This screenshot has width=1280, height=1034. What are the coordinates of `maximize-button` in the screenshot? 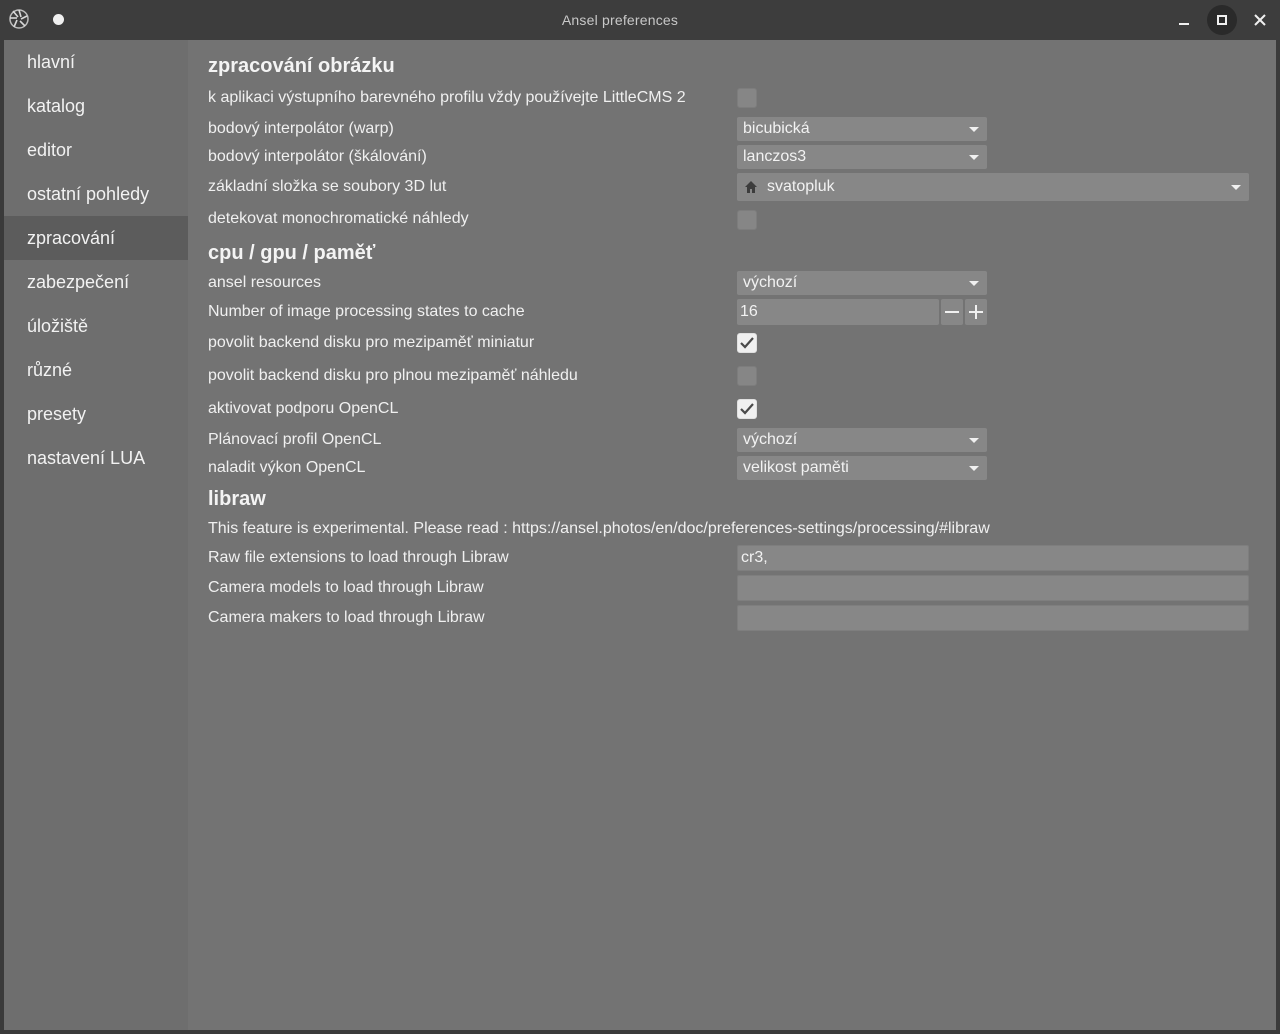 It's located at (1222, 20).